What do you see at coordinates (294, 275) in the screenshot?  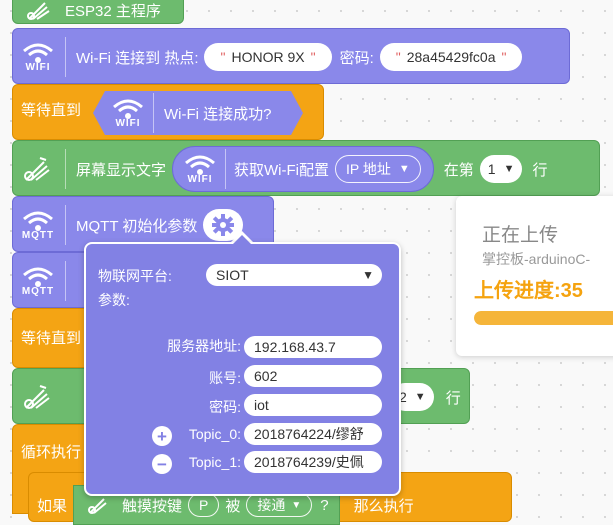 I see `platform-select: SIOT ▼` at bounding box center [294, 275].